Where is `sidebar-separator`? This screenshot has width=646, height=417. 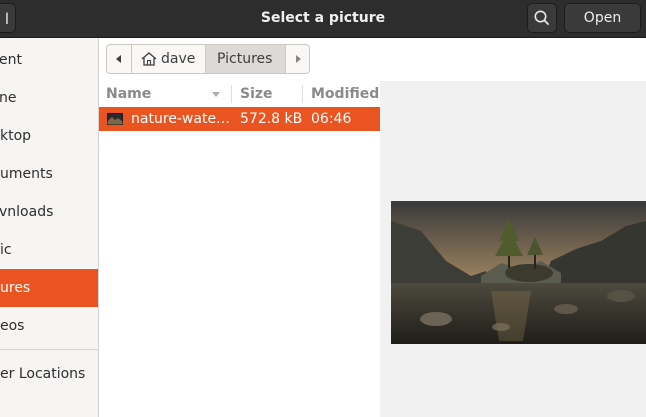
sidebar-separator is located at coordinates (49, 349).